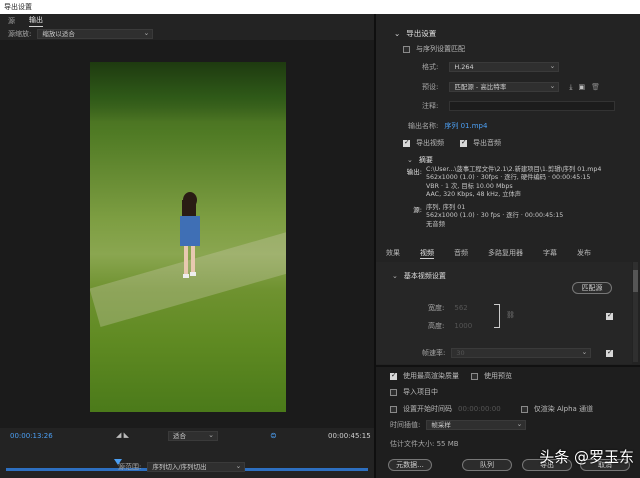  What do you see at coordinates (95, 34) in the screenshot?
I see `source-scale-select: 缩放以适合` at bounding box center [95, 34].